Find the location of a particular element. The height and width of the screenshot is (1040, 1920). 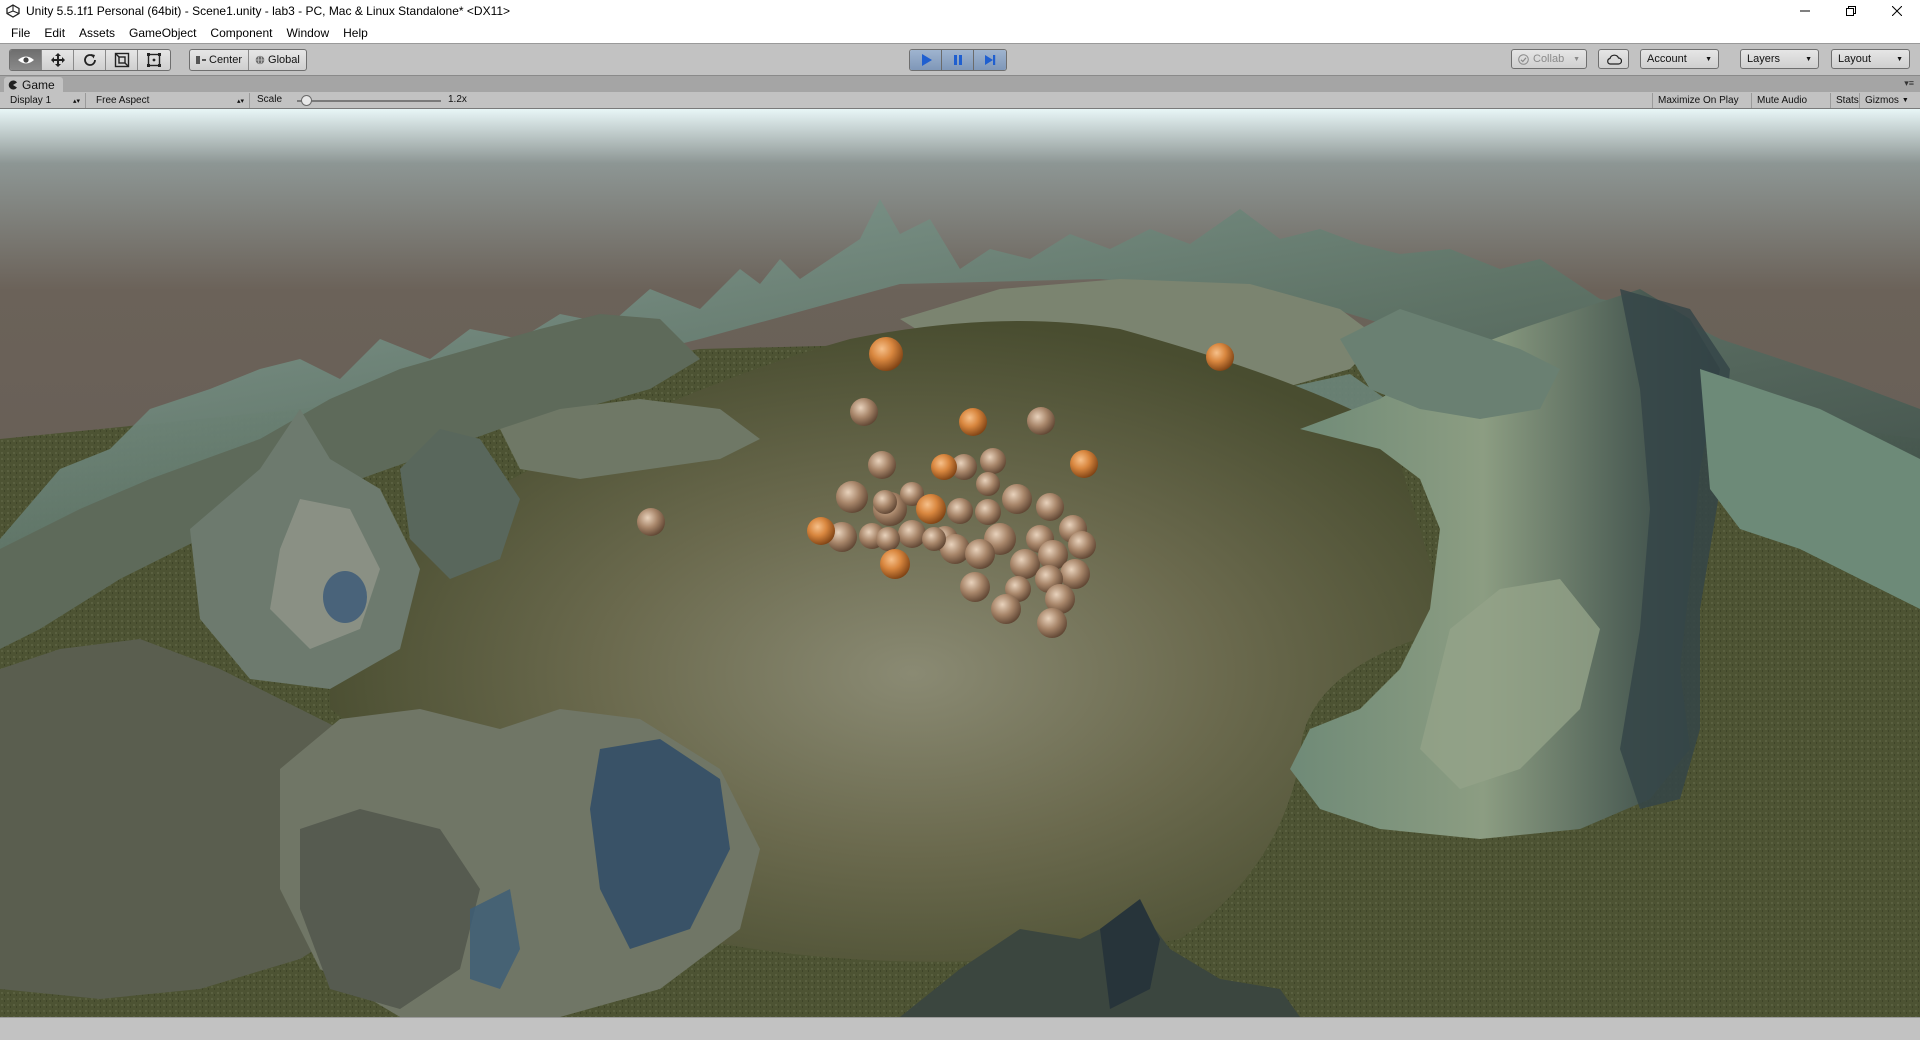

cloud-icon is located at coordinates (1614, 59).